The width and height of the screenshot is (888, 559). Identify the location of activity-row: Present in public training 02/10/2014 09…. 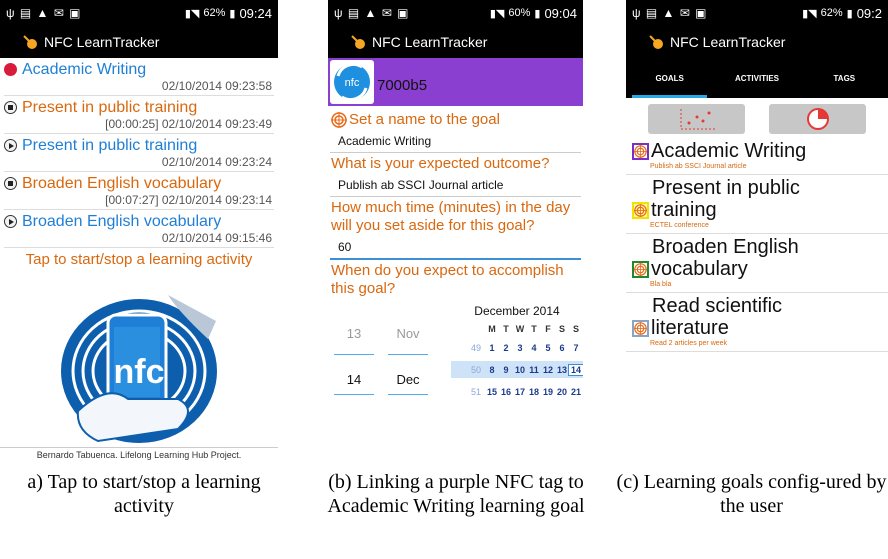
(139, 153).